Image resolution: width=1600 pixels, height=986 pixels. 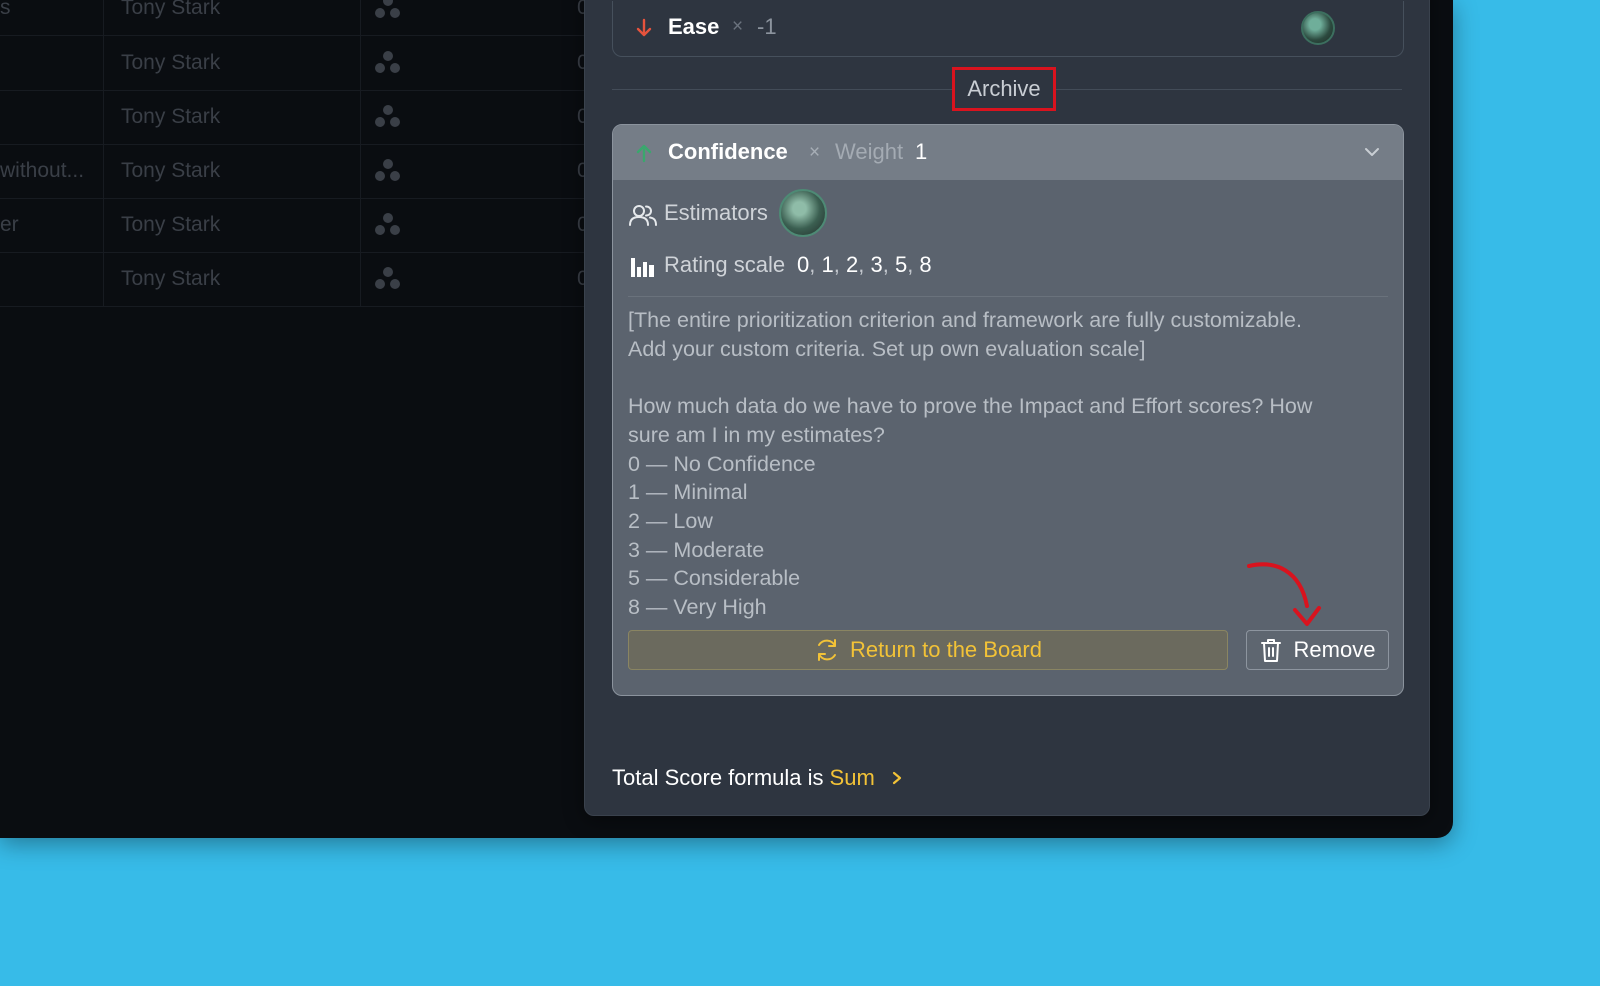 I want to click on formula-prefix: Total Score formula is, so click(x=718, y=777).